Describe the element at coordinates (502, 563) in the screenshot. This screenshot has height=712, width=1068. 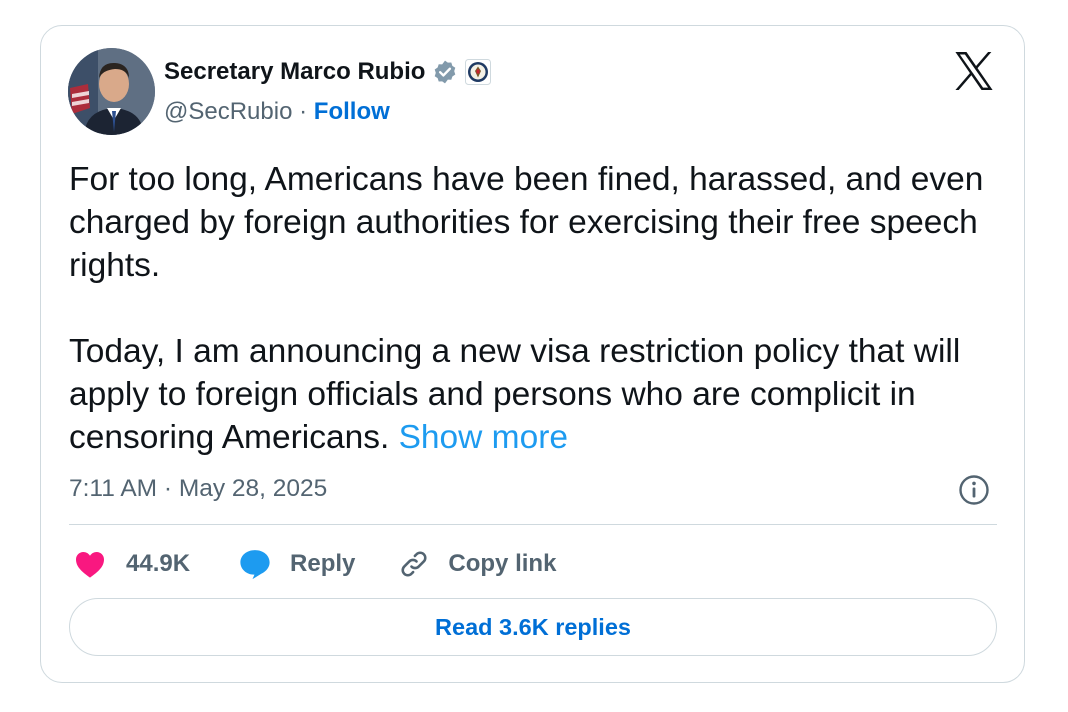
I see `copy-link-label: Copy link` at that location.